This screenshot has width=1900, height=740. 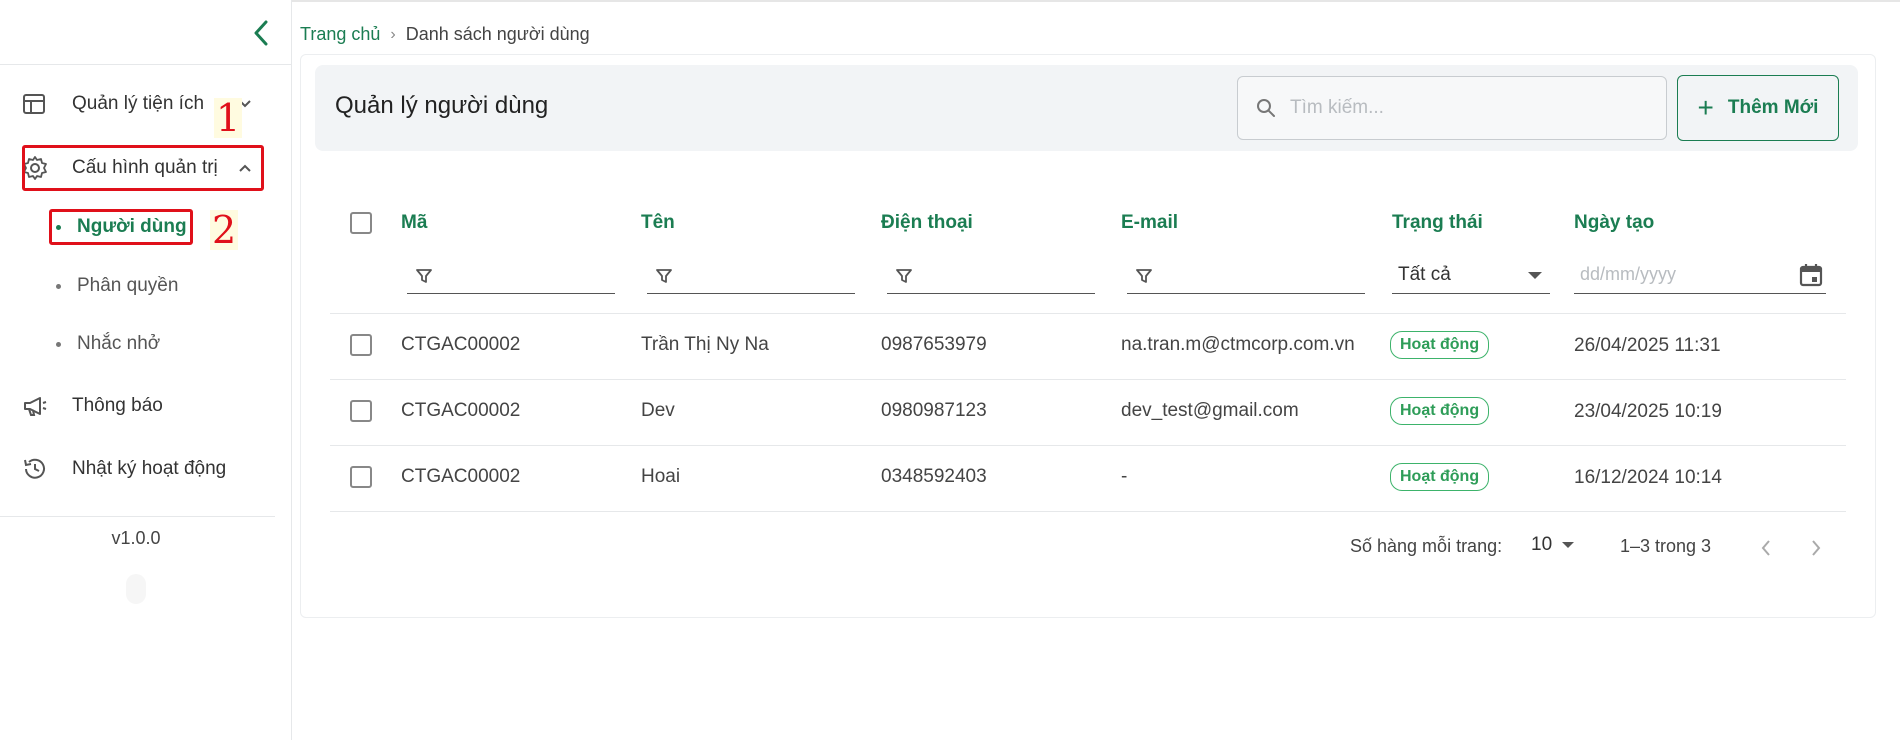 I want to click on column-header-created: Ngày tạo, so click(x=1614, y=223).